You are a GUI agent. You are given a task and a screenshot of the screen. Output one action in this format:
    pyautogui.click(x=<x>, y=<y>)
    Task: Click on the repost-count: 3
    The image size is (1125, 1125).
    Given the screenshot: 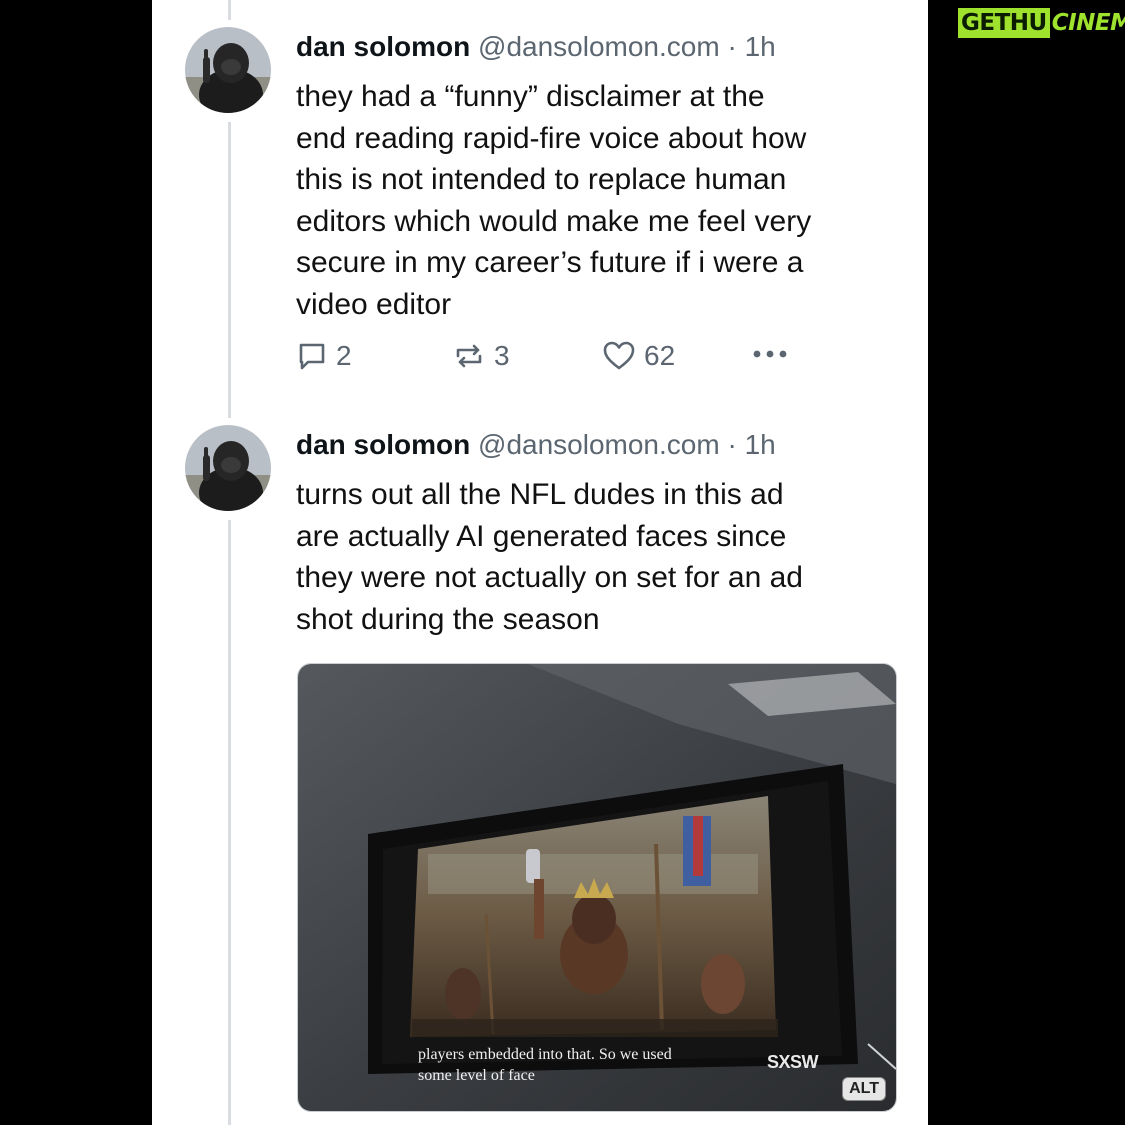 What is the action you would take?
    pyautogui.click(x=502, y=355)
    